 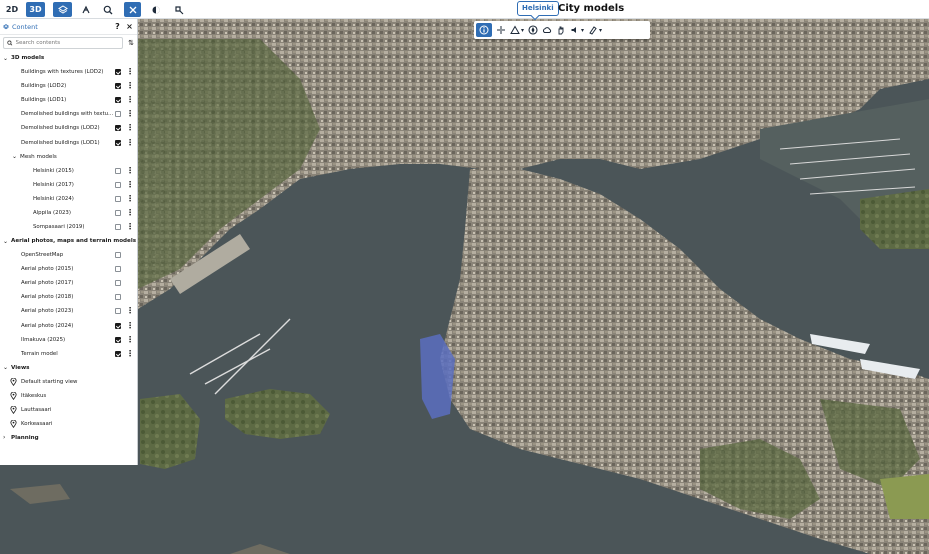 I want to click on section-mesh-models: ⌄ Mesh models, so click(x=68, y=157).